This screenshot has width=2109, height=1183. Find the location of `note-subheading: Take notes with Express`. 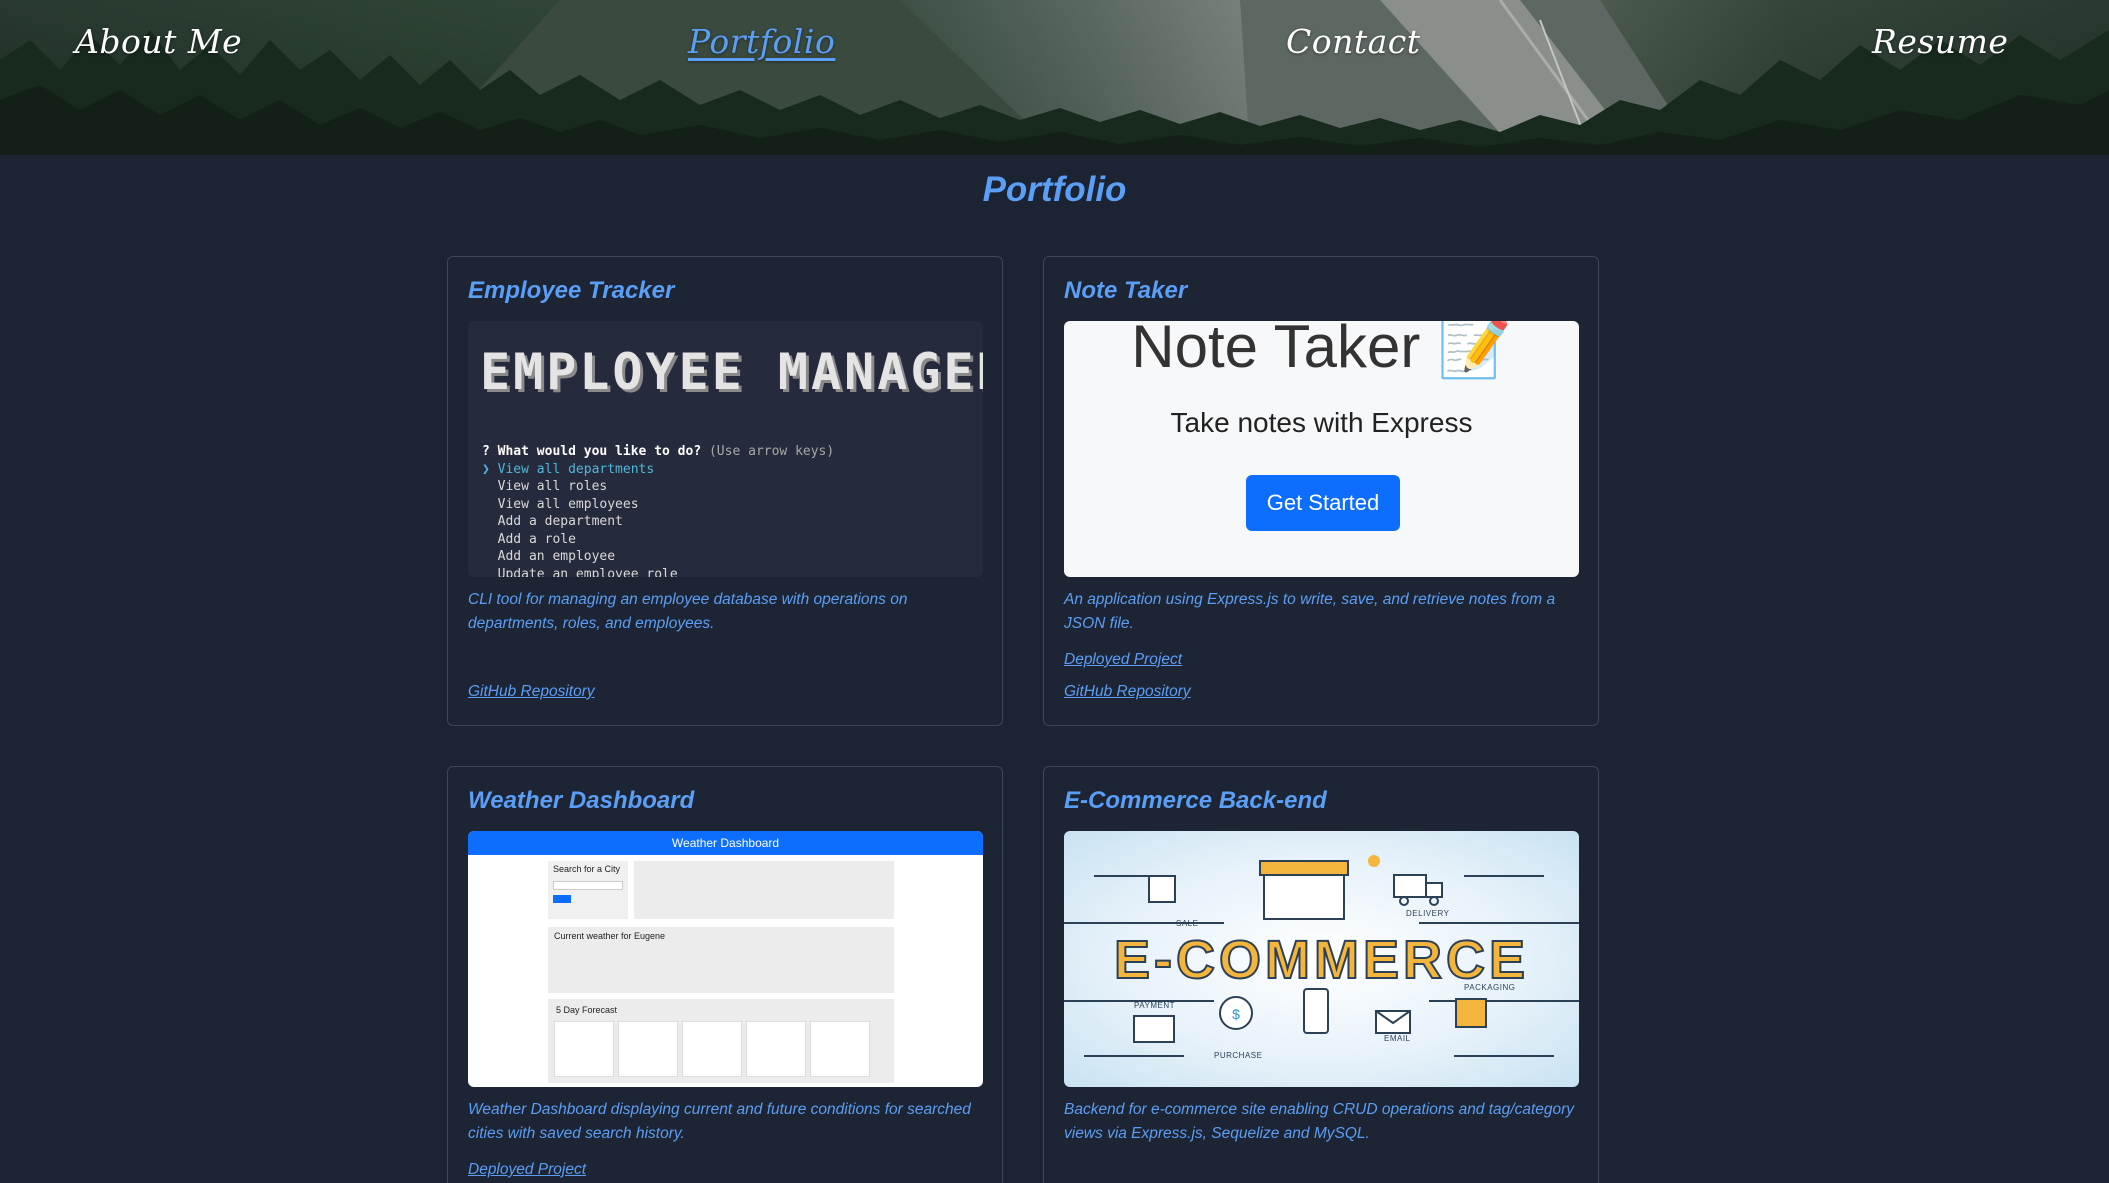

note-subheading: Take notes with Express is located at coordinates (1321, 422).